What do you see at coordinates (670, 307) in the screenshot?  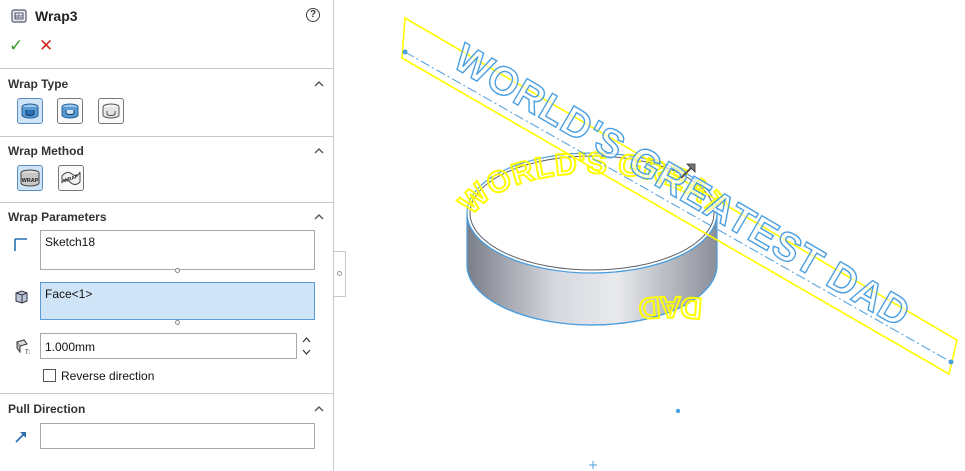 I see `band-text-front: DAD` at bounding box center [670, 307].